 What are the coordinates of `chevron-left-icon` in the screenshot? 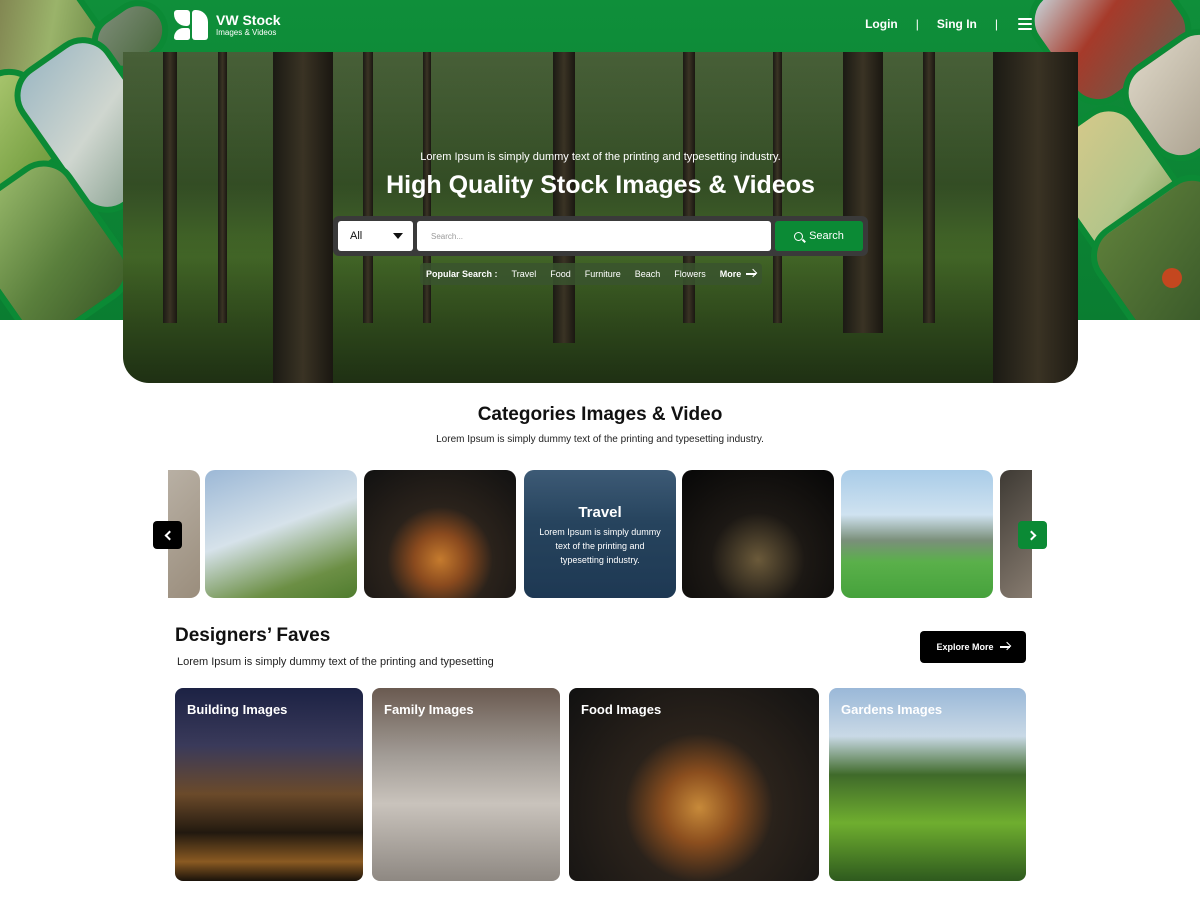 It's located at (169, 535).